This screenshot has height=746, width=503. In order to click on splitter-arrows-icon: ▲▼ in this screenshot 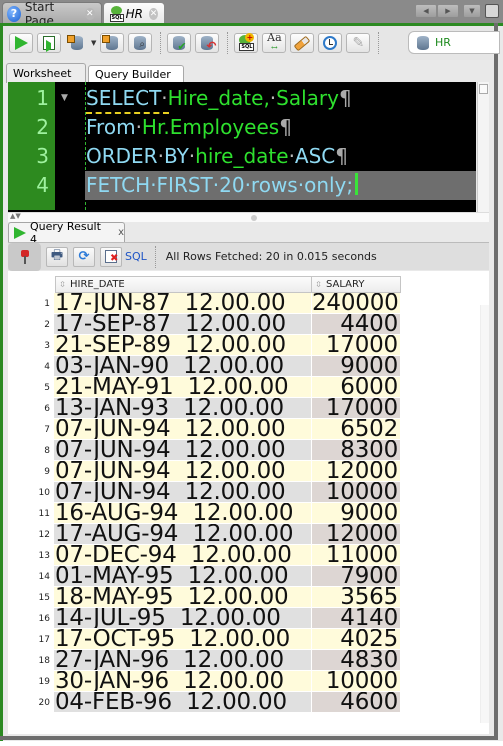, I will do `click(15, 216)`.